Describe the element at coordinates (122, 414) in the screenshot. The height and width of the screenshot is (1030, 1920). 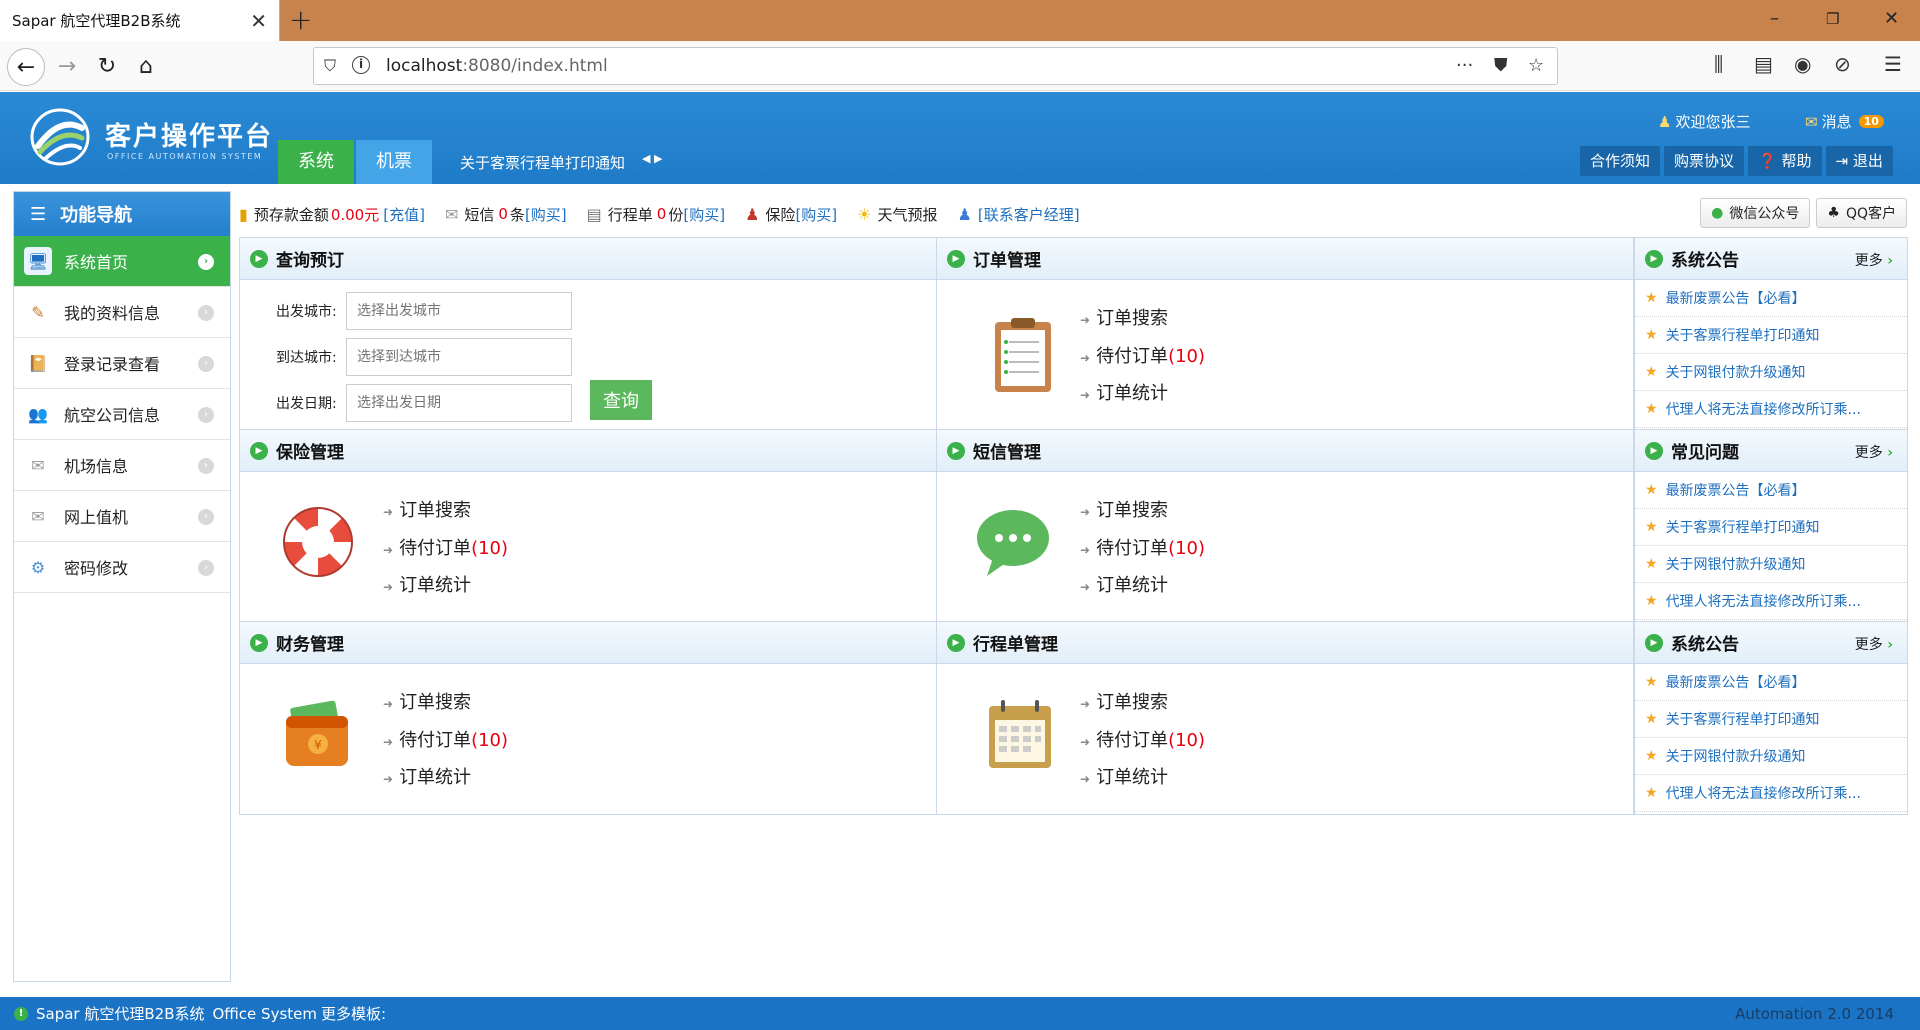
I see `sidebar-item-airline: 👥 航空公司信息 ›` at that location.